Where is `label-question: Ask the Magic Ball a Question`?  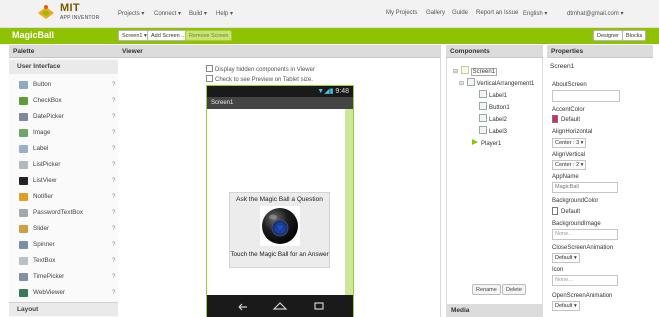
label-question: Ask the Magic Ball a Question is located at coordinates (279, 199).